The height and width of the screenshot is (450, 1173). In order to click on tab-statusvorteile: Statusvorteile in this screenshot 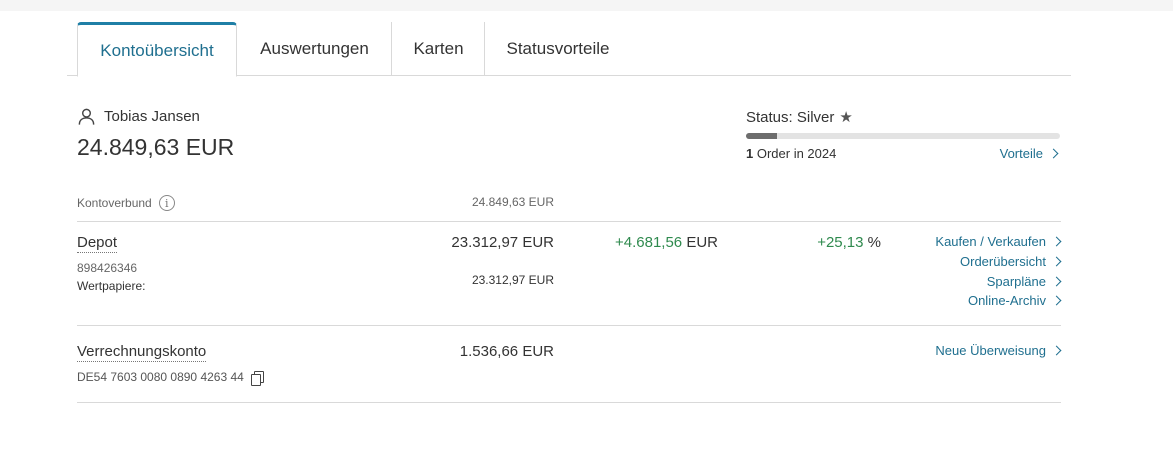, I will do `click(558, 49)`.